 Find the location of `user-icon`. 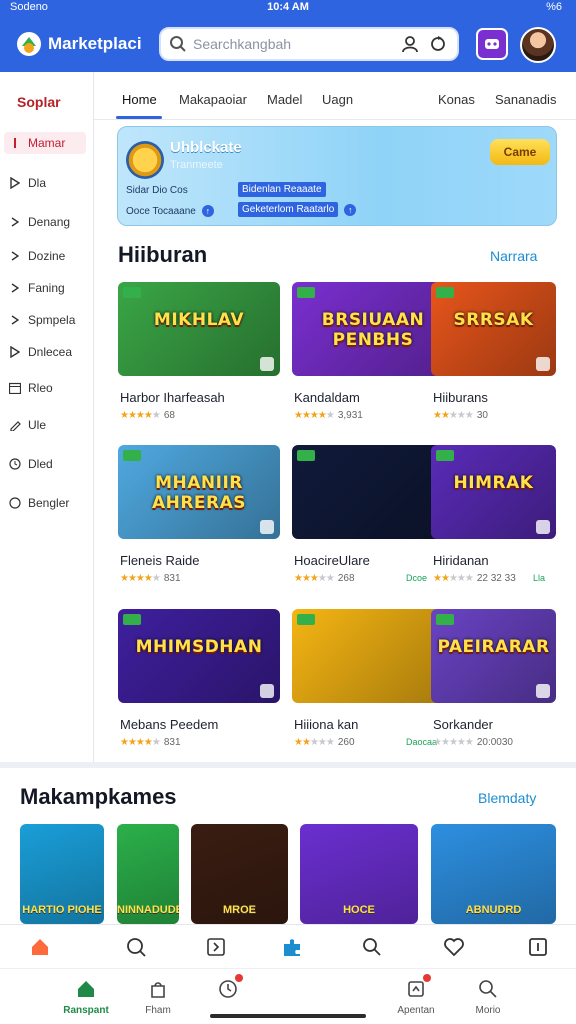

user-icon is located at coordinates (410, 44).